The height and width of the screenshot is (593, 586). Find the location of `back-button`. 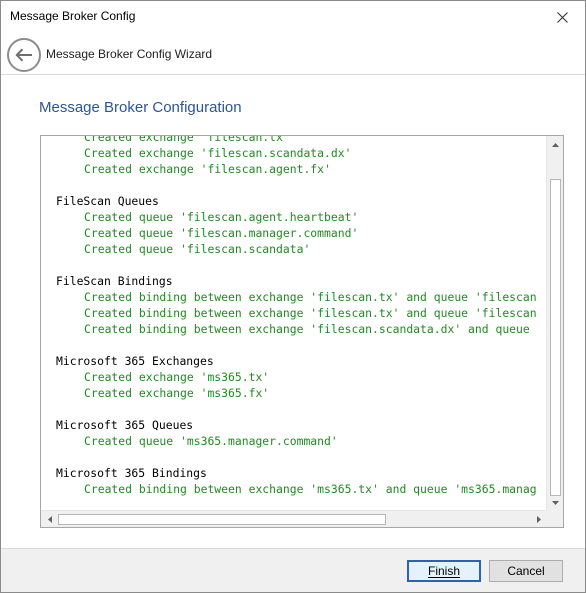

back-button is located at coordinates (24, 55).